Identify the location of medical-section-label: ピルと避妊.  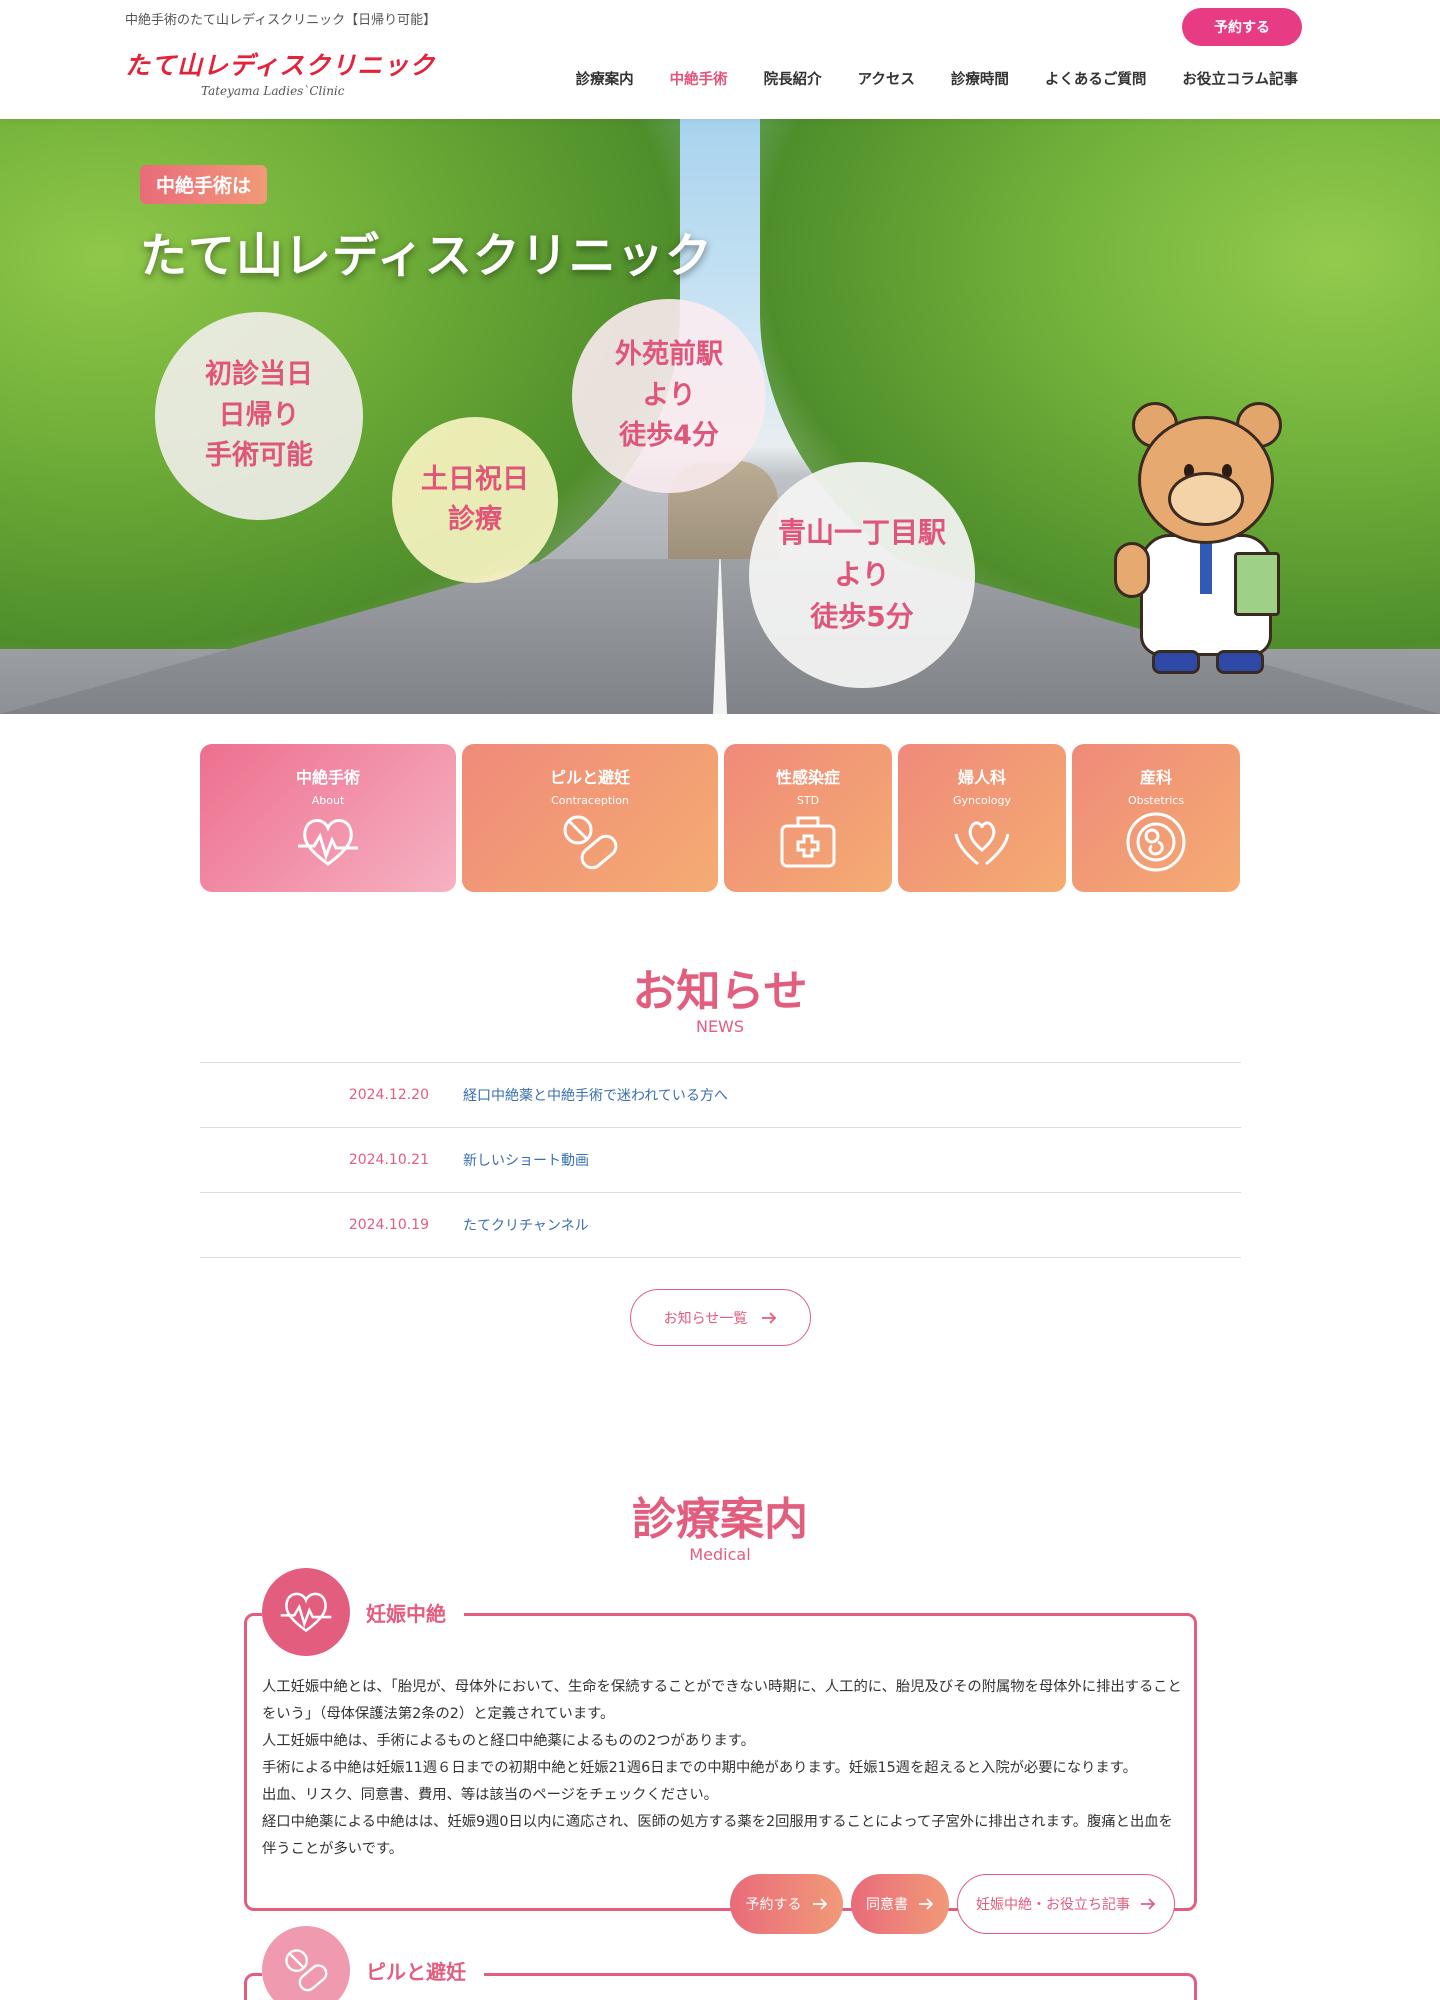
(416, 1971).